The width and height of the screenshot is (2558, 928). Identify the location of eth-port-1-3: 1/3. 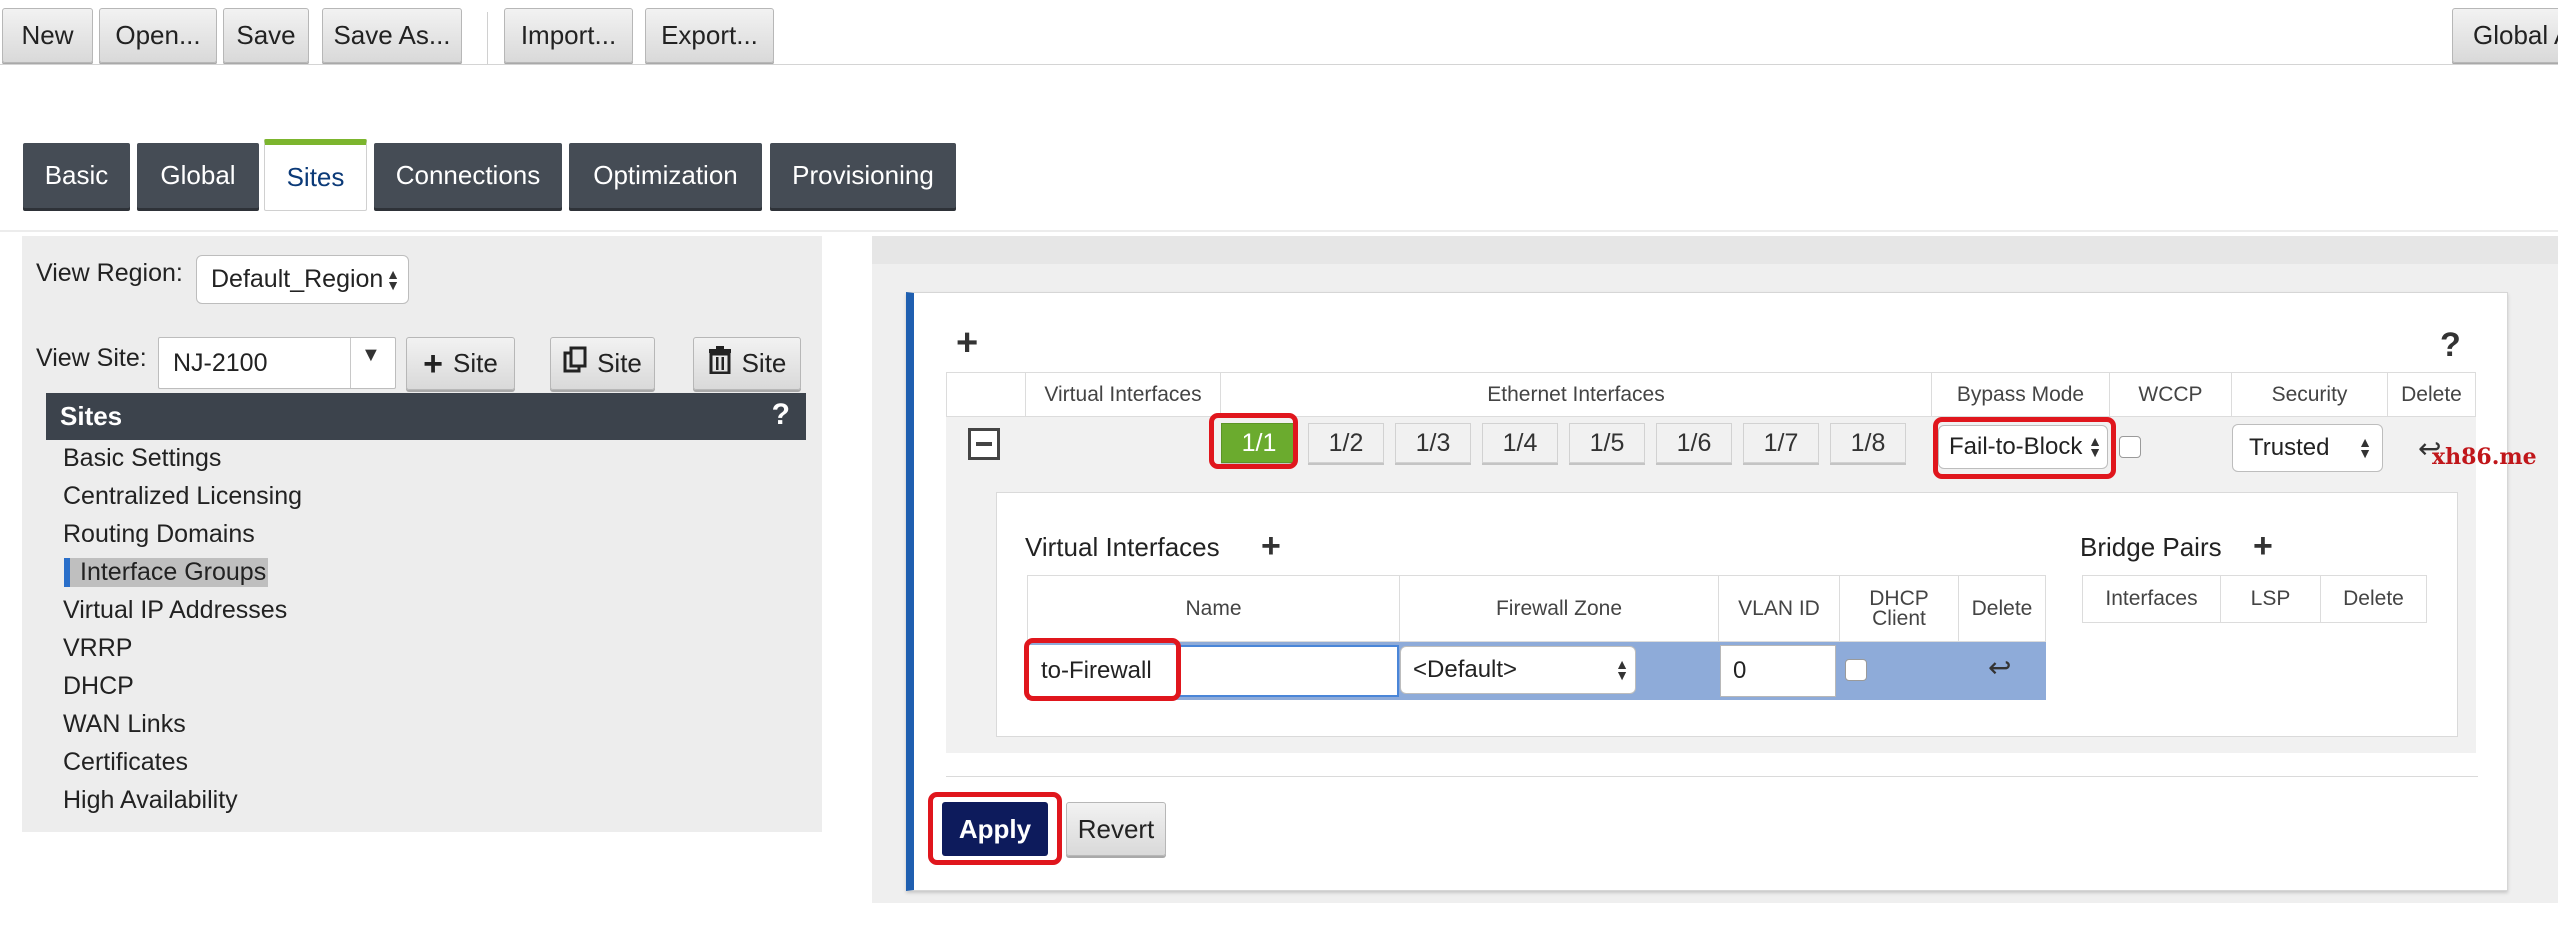
(1433, 443).